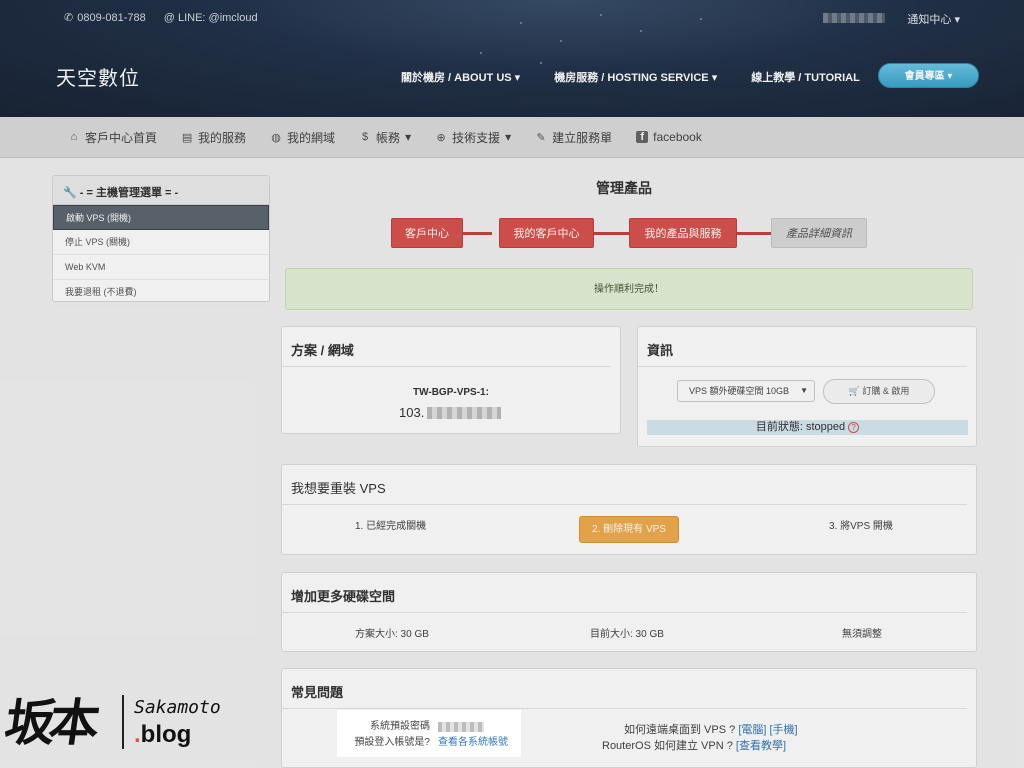  I want to click on subnav-ticket: ✎ 建立服務單, so click(574, 137).